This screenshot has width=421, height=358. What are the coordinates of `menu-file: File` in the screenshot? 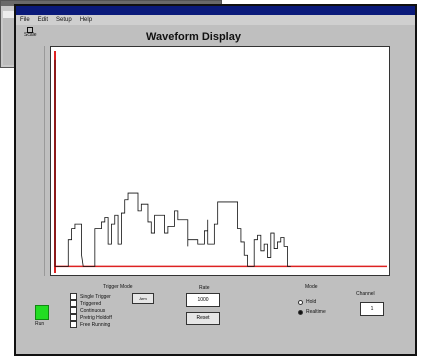 It's located at (25, 20).